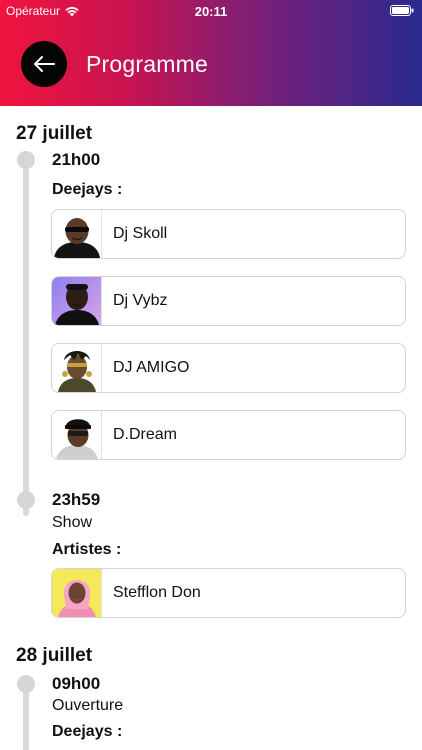 The width and height of the screenshot is (422, 750). Describe the element at coordinates (76, 159) in the screenshot. I see `slot-time: 21h00` at that location.